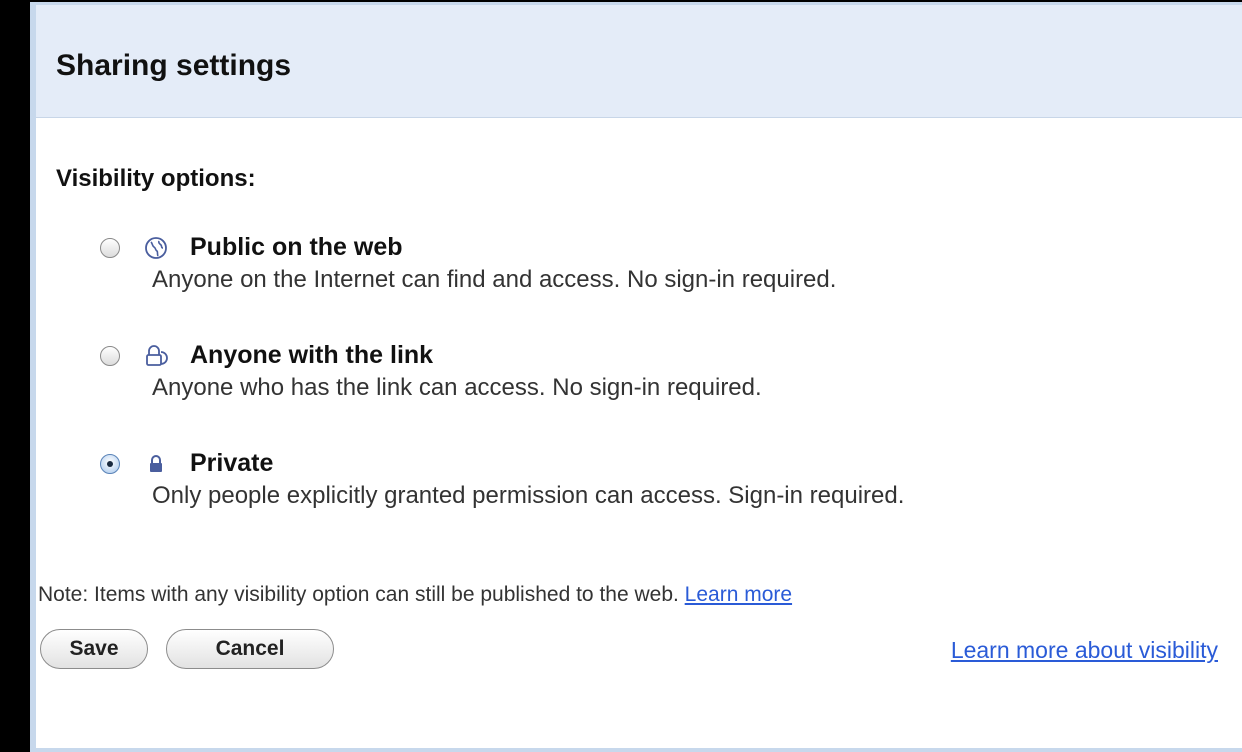  Describe the element at coordinates (110, 464) in the screenshot. I see `radio-private` at that location.